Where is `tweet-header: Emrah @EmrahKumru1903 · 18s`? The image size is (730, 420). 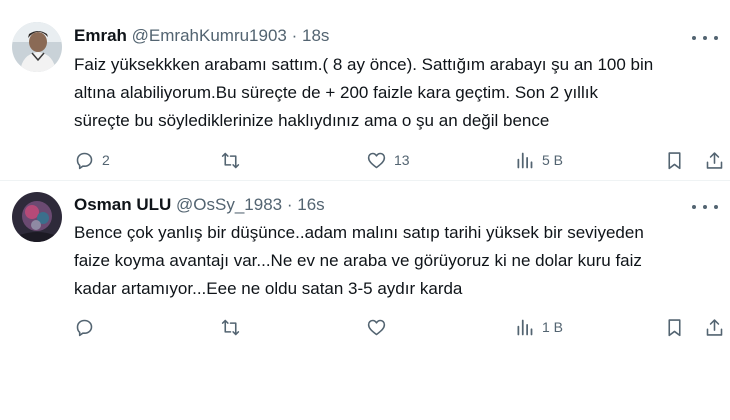 tweet-header: Emrah @EmrahKumru1903 · 18s is located at coordinates (201, 37).